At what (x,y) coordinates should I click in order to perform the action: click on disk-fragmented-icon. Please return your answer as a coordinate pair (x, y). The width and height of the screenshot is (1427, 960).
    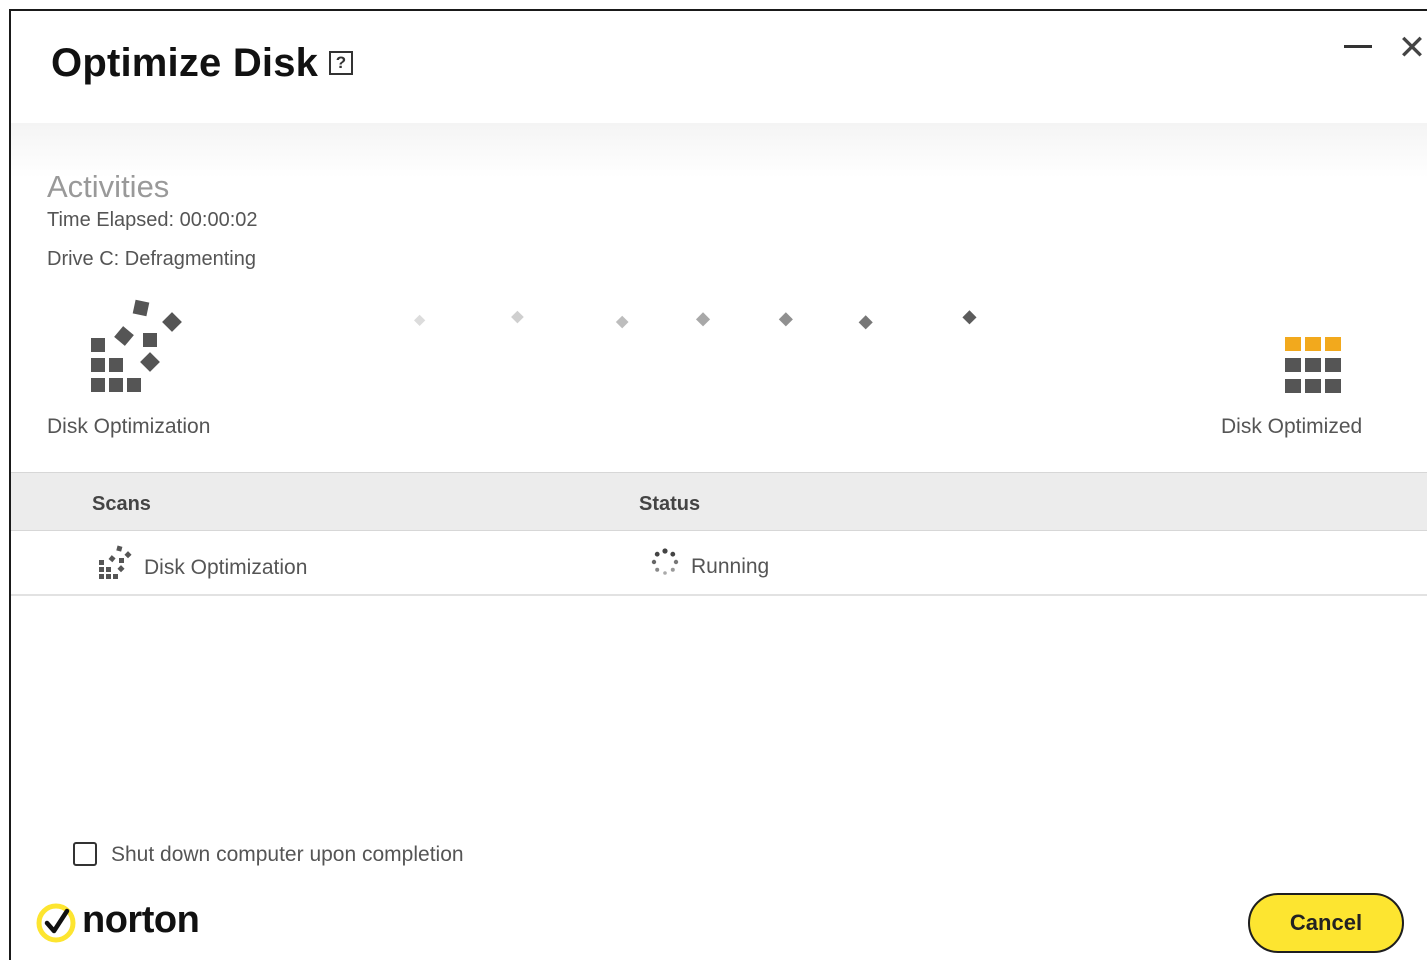
    Looking at the image, I should click on (136, 345).